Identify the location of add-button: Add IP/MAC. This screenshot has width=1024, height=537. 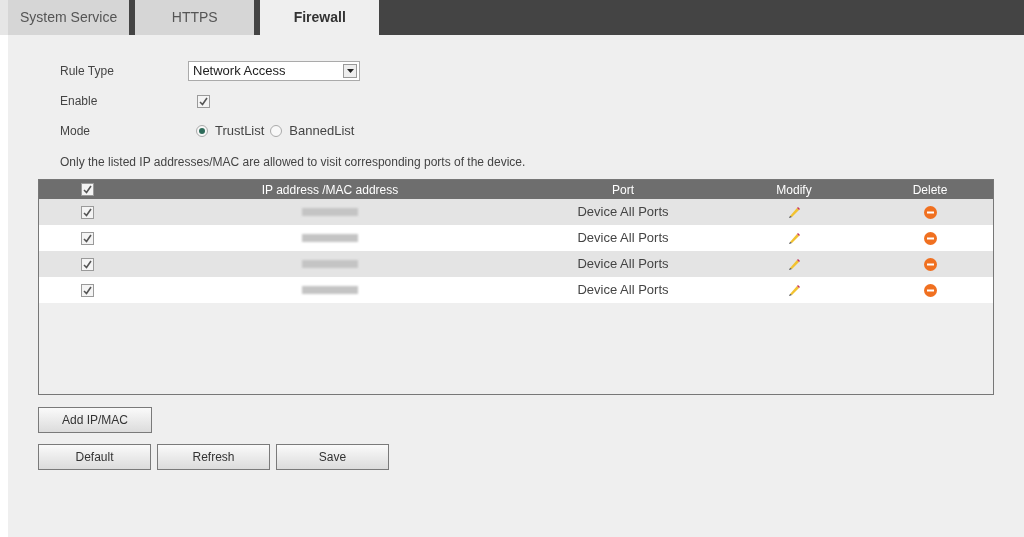
(95, 420).